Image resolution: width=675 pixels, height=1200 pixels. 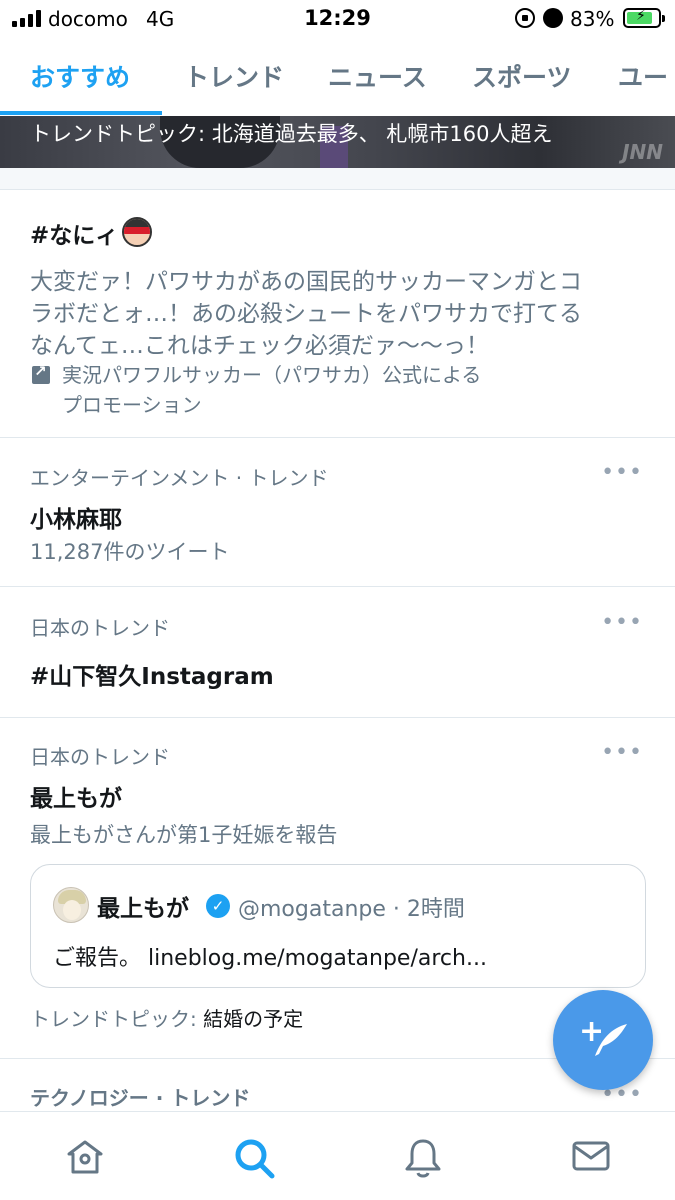 I want to click on trend-topic: トレンドトピック: 結婚の予定, so click(x=166, y=1017).